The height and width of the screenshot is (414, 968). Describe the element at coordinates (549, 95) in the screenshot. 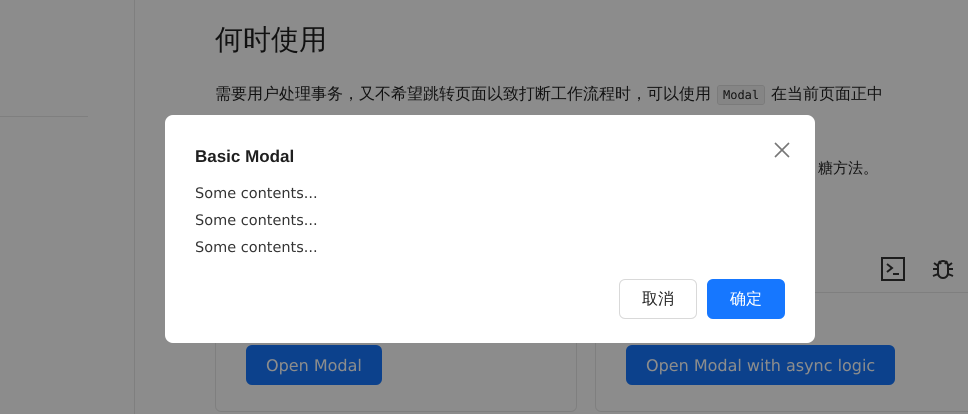

I see `description-text: 需要用户处理事务，又不希望跳转页面以致打断工作流程时，可以使用 Modal 在当前页面正中` at that location.